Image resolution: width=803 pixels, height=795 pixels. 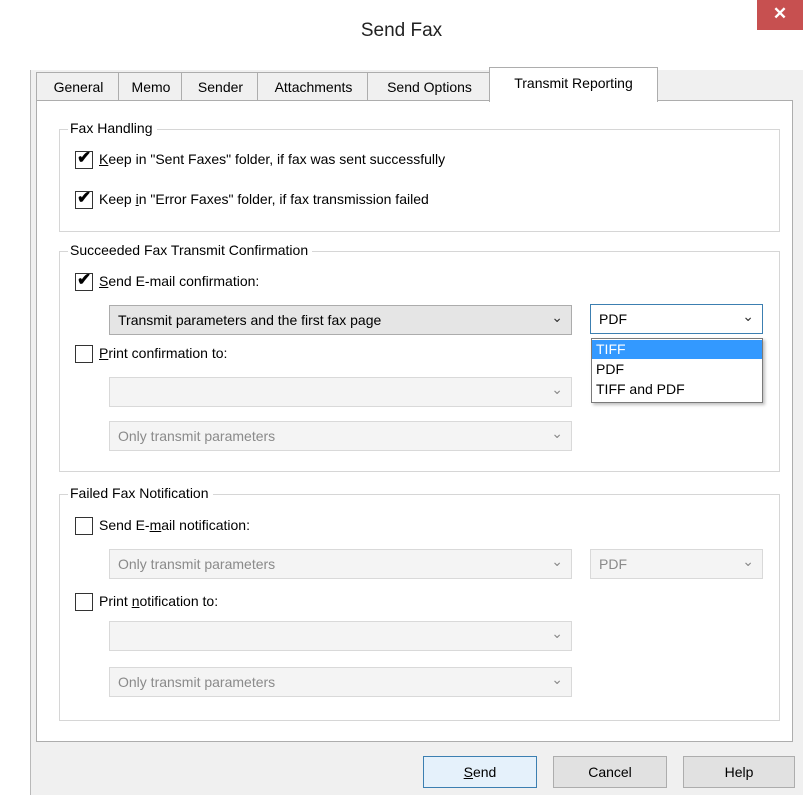 I want to click on group-failed-title: Failed Fax Notification, so click(x=140, y=493).